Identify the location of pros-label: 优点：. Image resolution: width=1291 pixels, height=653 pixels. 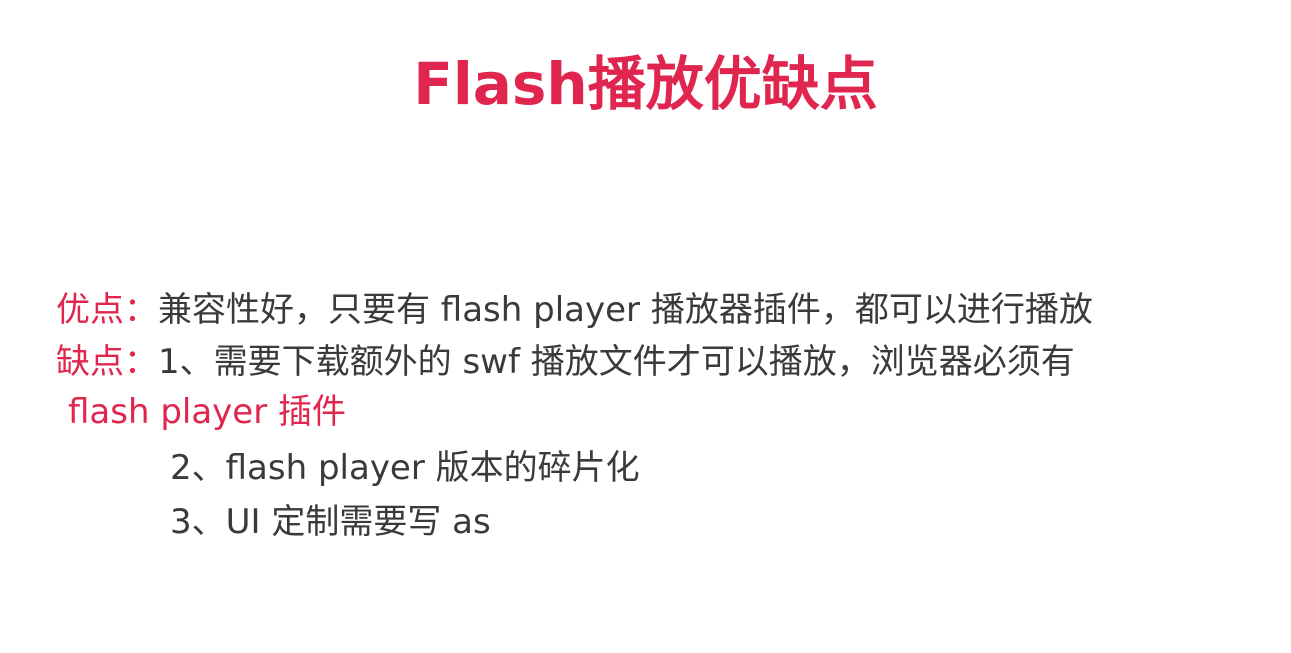
(107, 310).